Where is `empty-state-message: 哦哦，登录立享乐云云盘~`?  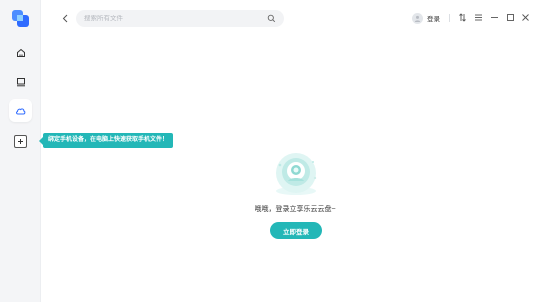 empty-state-message: 哦哦，登录立享乐云云盘~ is located at coordinates (295, 209).